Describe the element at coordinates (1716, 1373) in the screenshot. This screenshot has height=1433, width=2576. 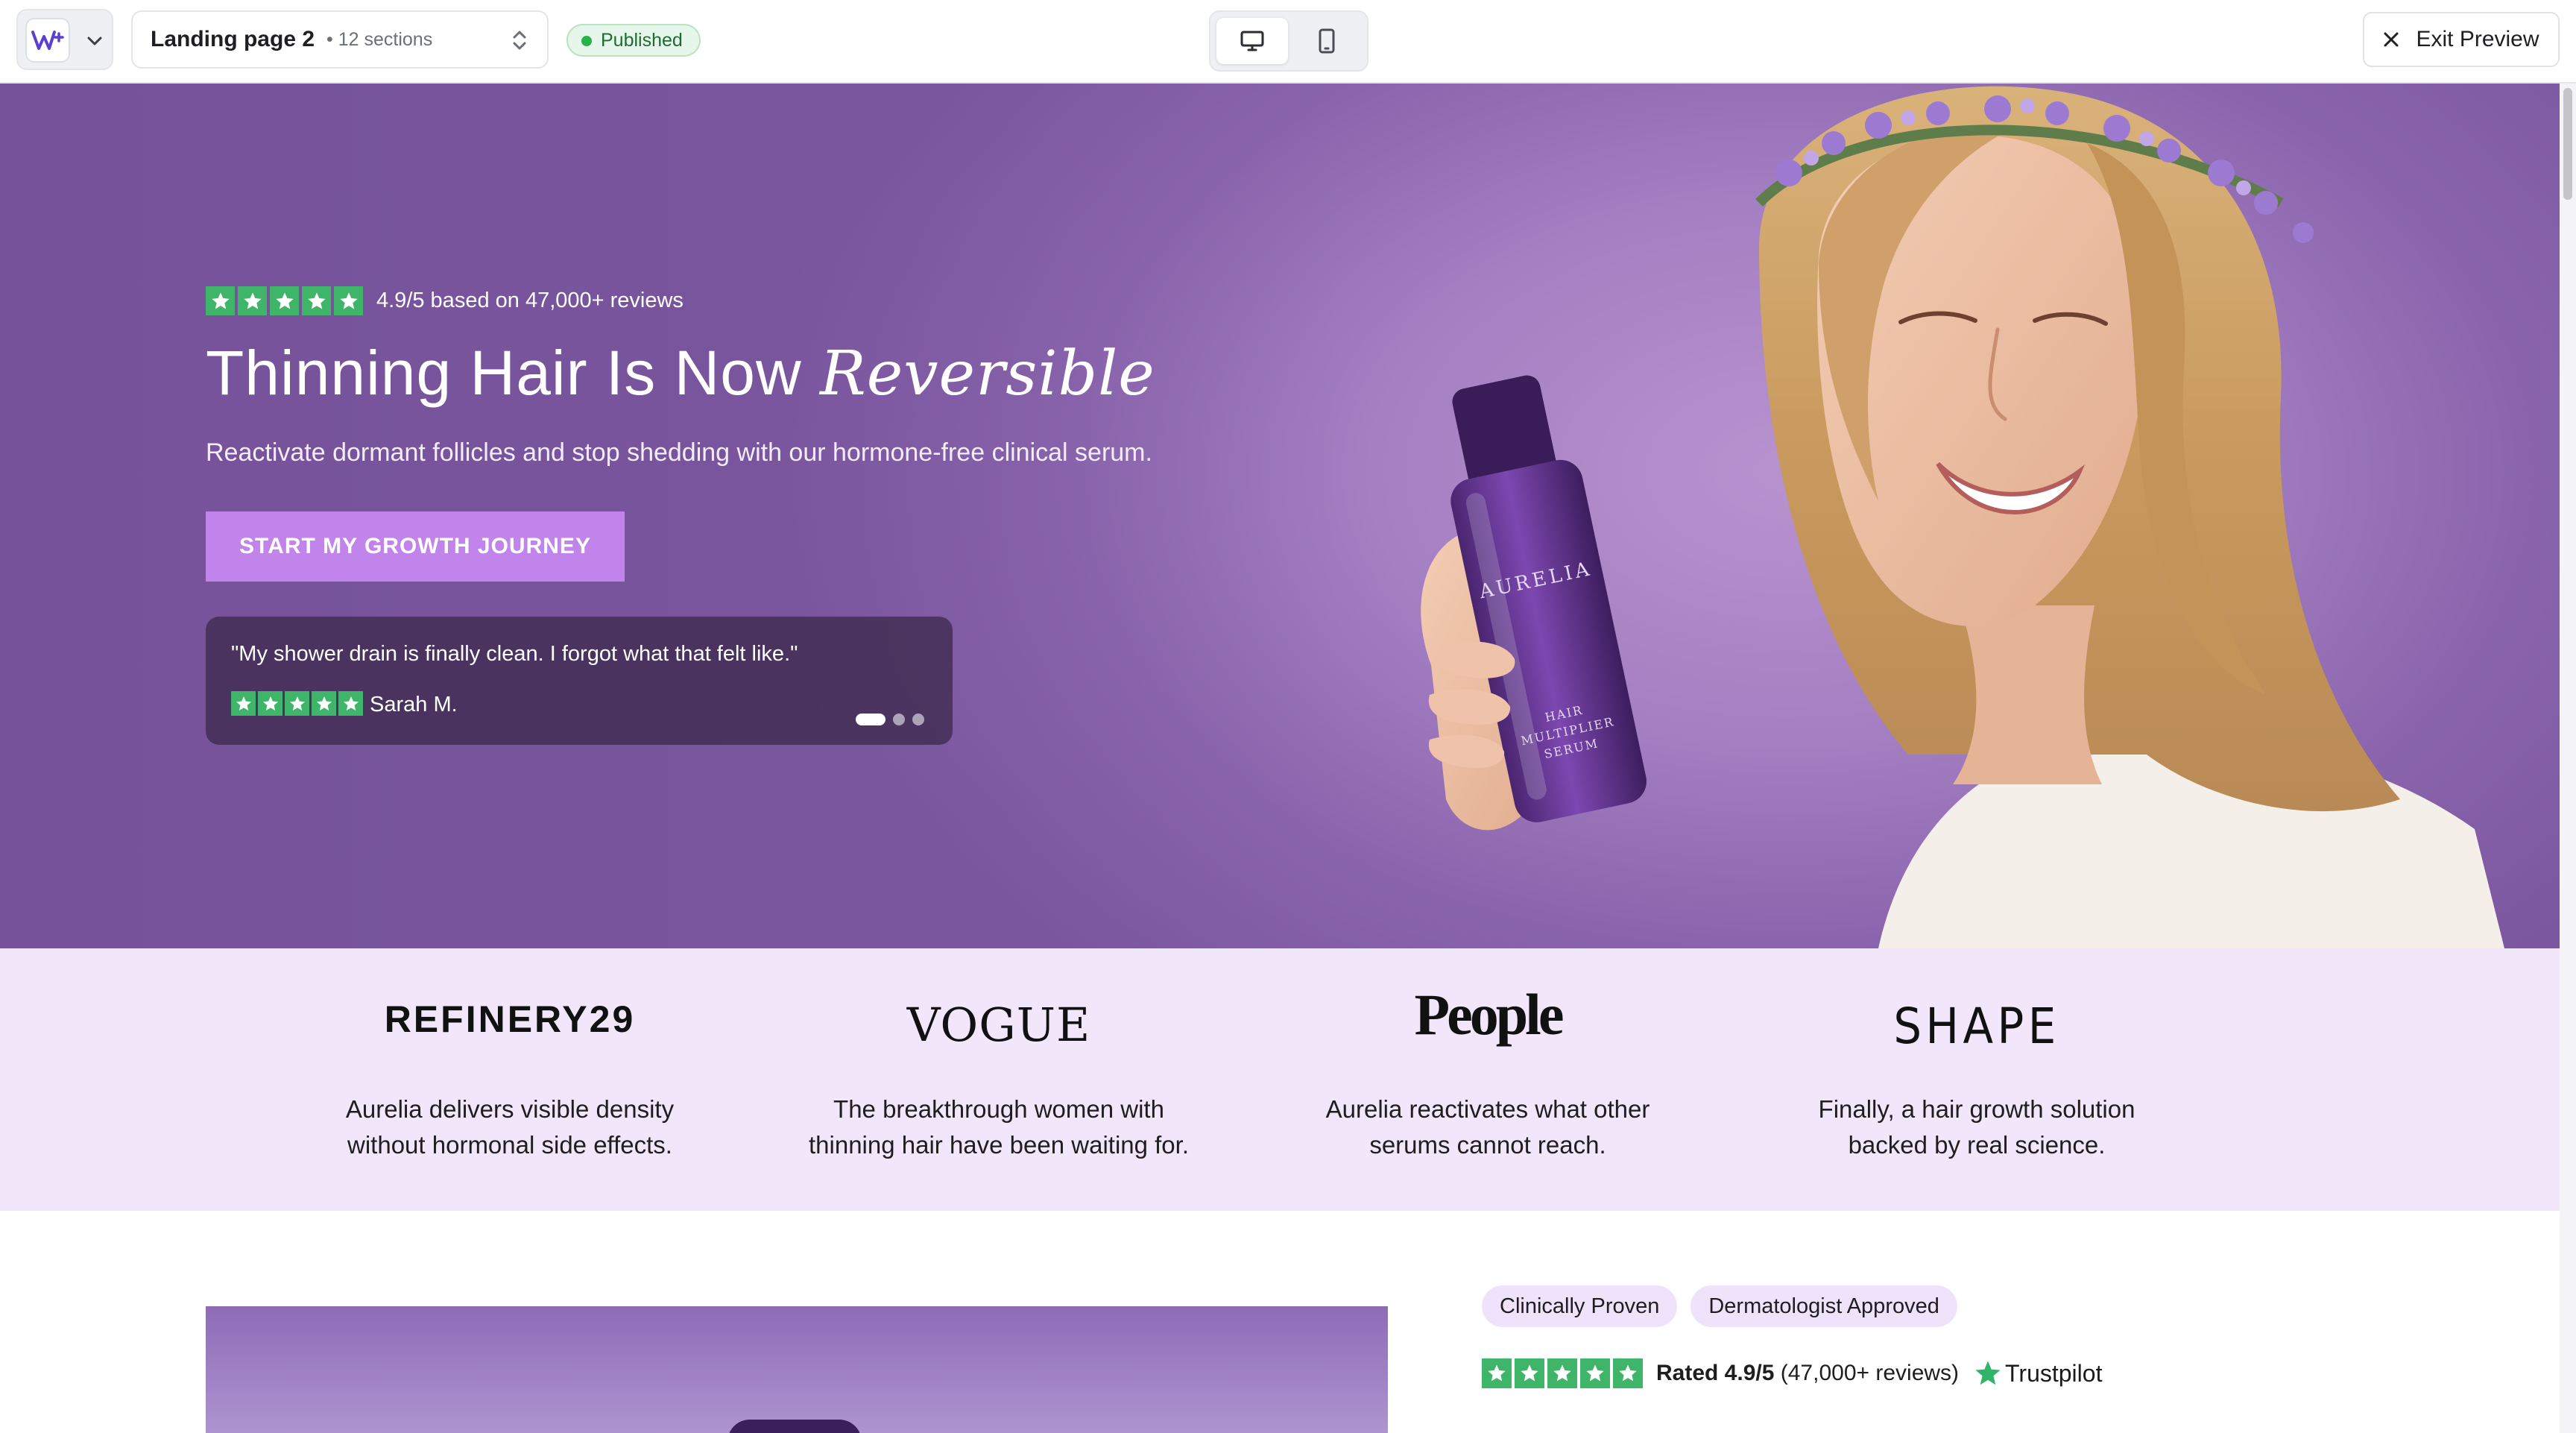
I see `trust-rating-bold: Rated 4.9/5` at that location.